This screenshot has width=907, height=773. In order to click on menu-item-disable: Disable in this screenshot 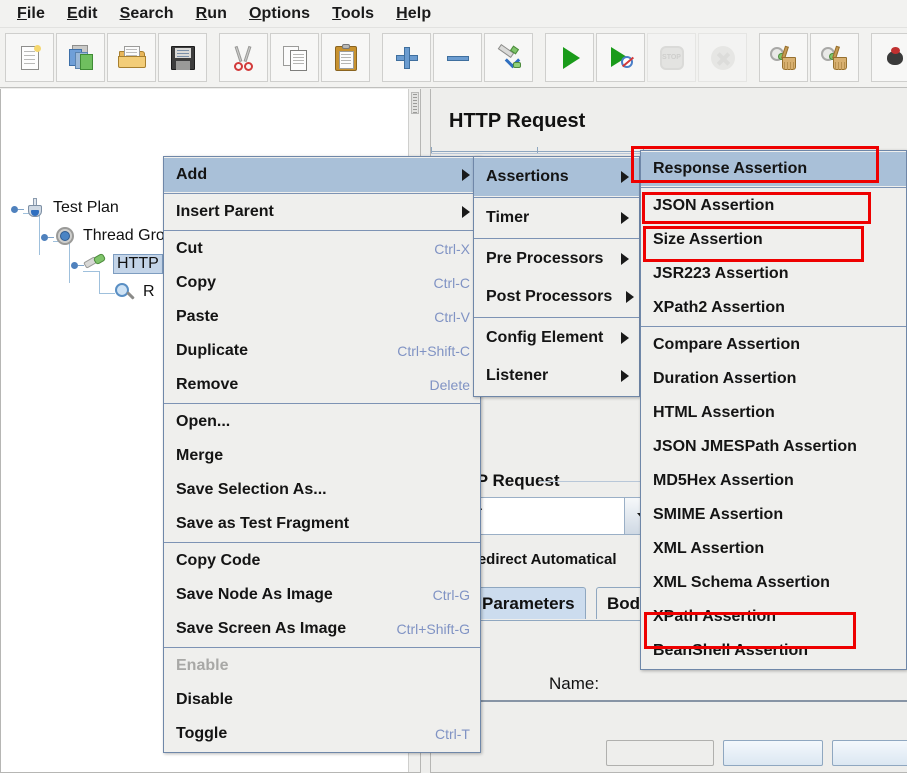, I will do `click(322, 700)`.